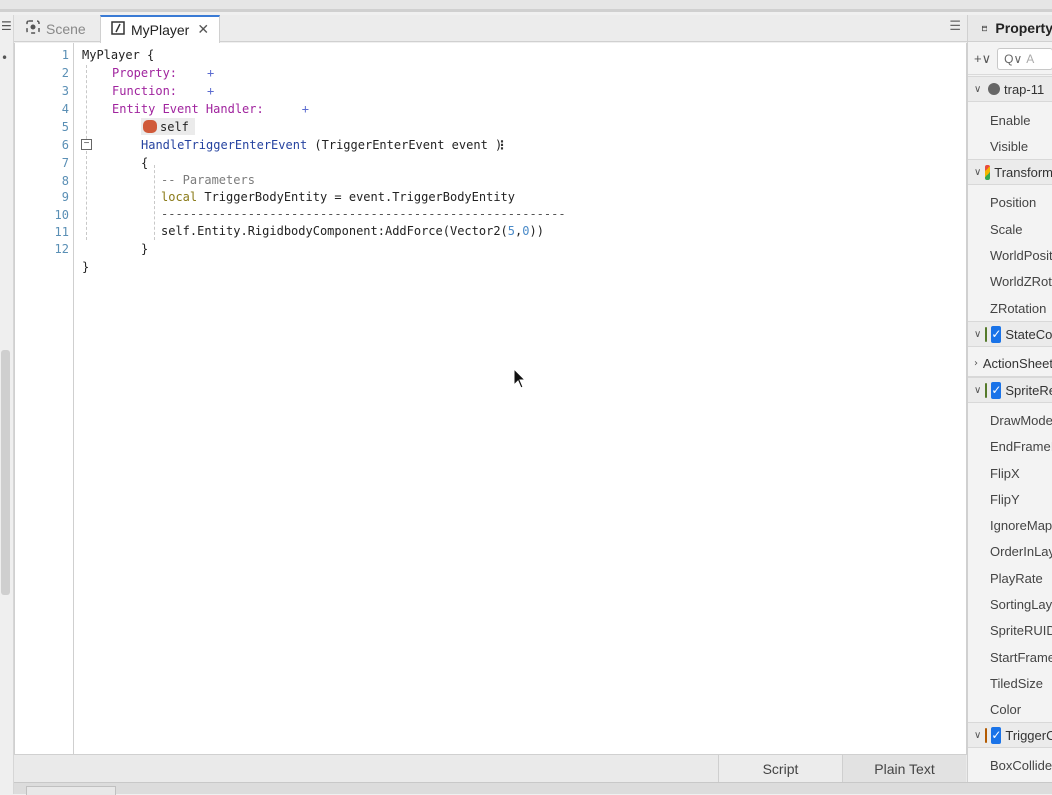 The image size is (1052, 795). I want to click on add-property-icon: +, so click(210, 73).